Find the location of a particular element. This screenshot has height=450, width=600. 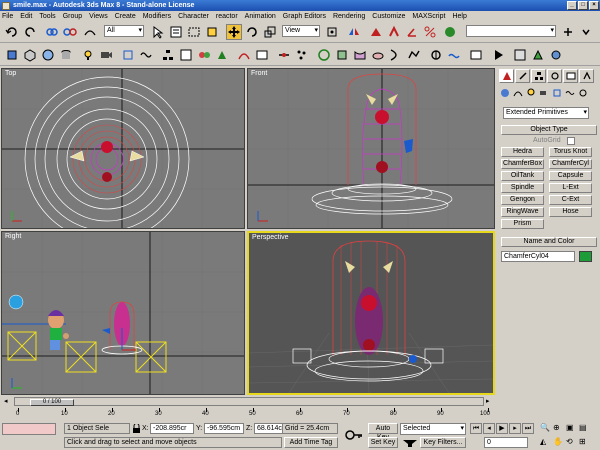

zoom-icon: 🔍 is located at coordinates (546, 428).